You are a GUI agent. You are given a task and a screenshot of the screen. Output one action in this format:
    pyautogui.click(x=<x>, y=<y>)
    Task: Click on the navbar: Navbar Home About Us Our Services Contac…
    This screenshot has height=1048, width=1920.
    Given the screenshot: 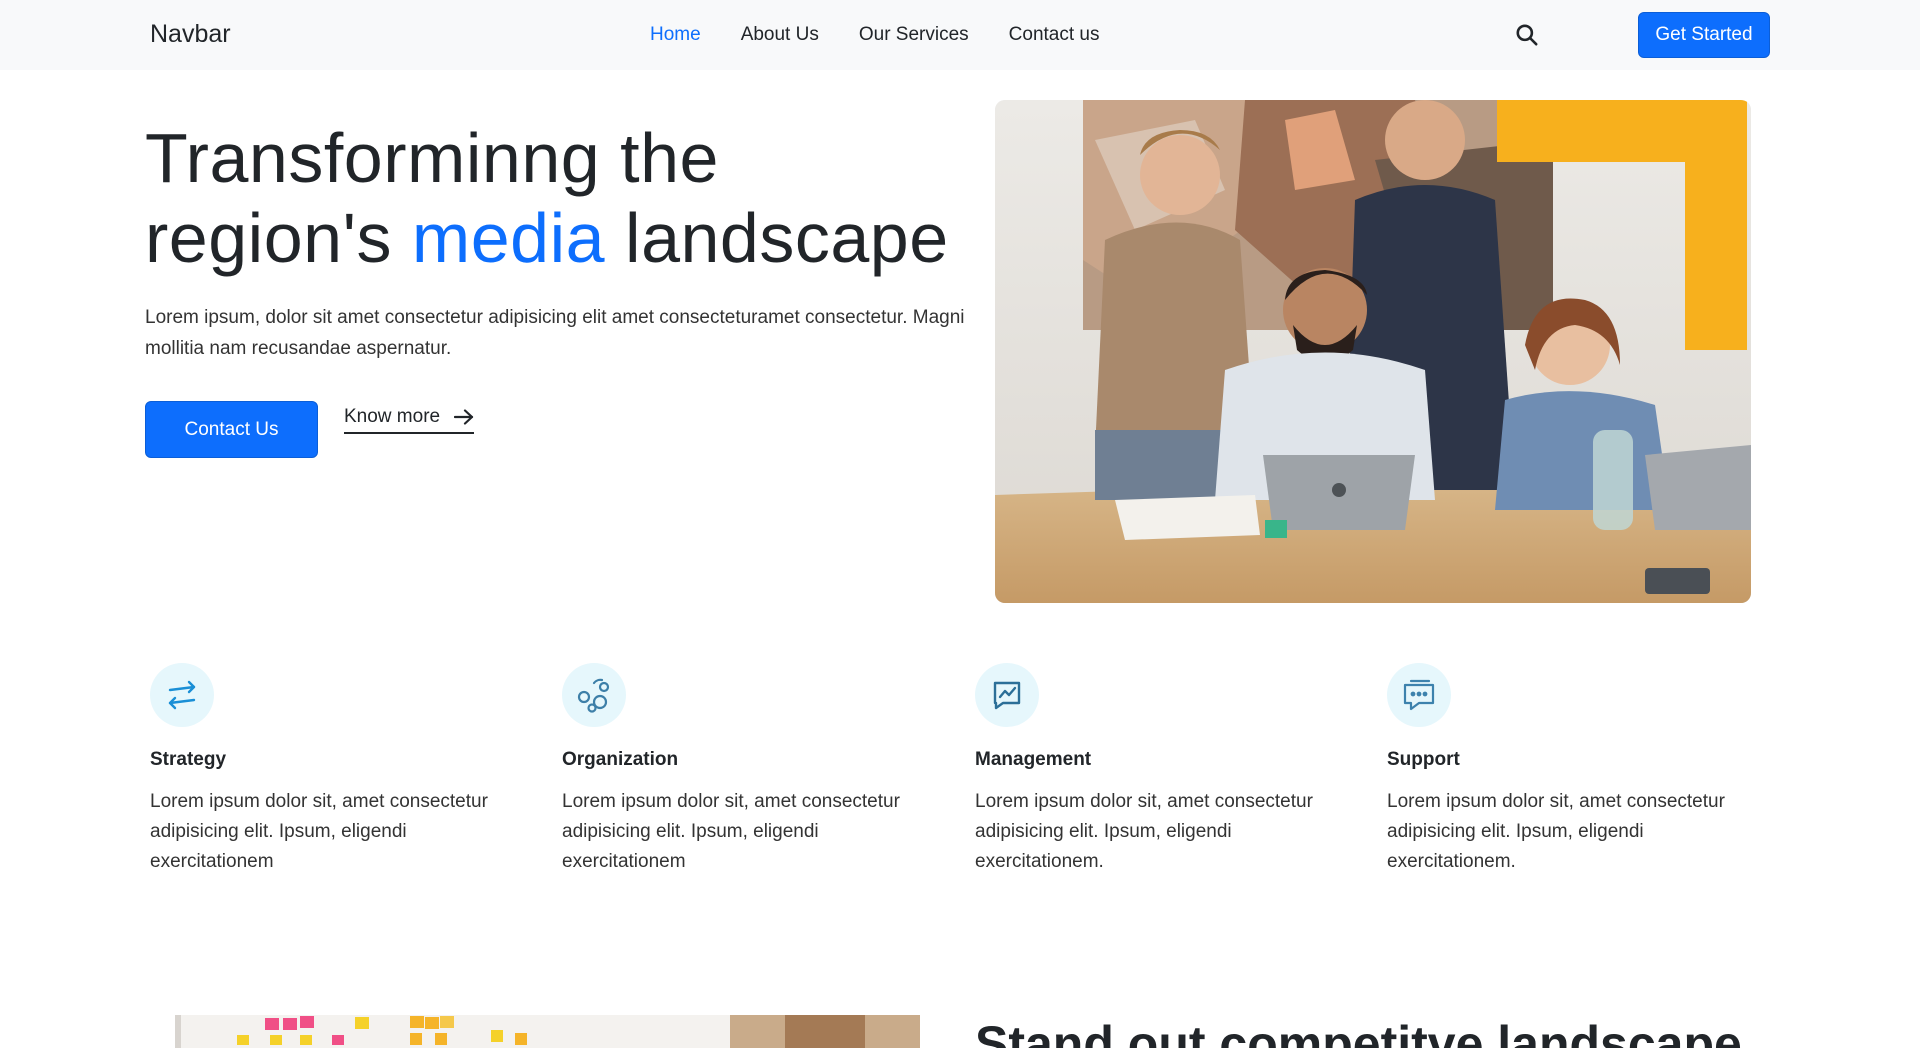 What is the action you would take?
    pyautogui.click(x=960, y=35)
    